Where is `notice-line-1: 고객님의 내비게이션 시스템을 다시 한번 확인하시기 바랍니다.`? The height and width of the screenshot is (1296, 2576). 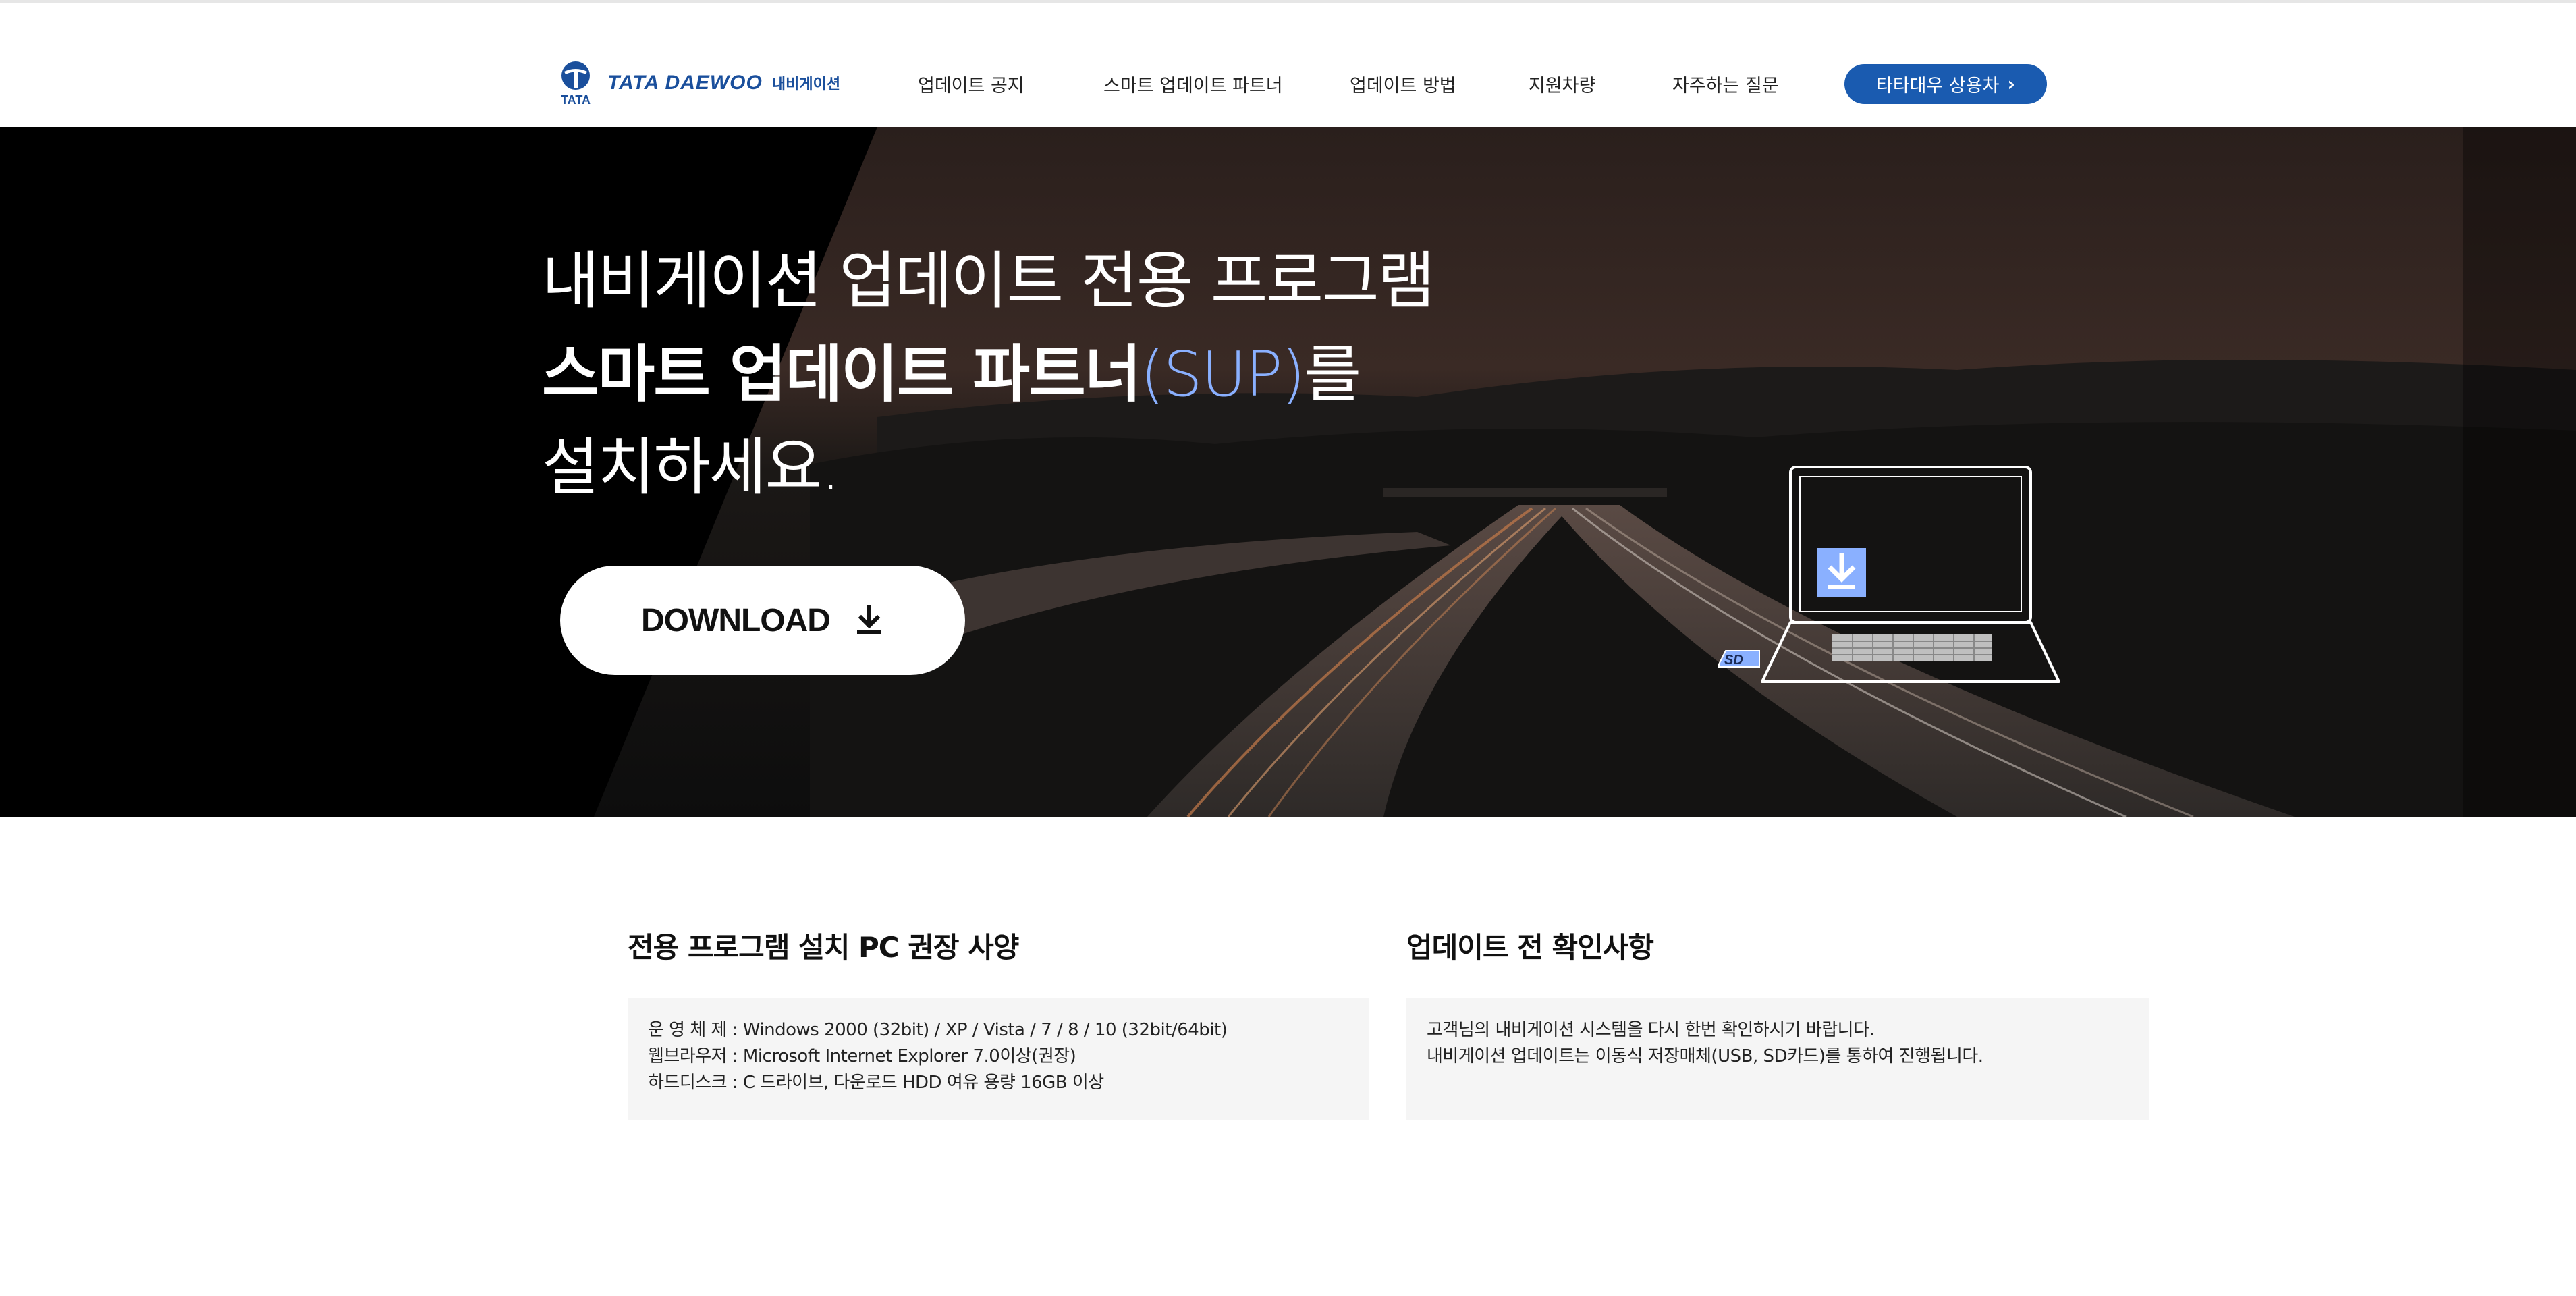
notice-line-1: 고객님의 내비게이션 시스템을 다시 한번 확인하시기 바랍니다. is located at coordinates (1651, 1030).